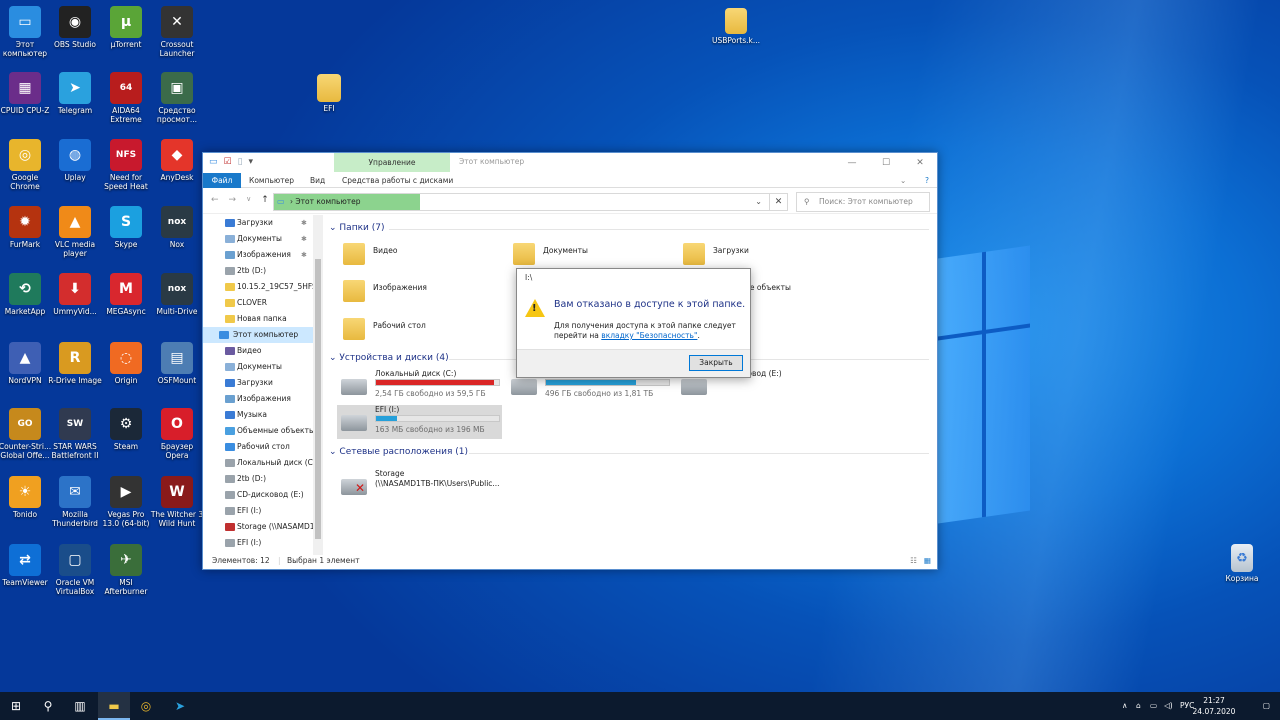 This screenshot has height=720, width=1280. I want to click on up-arrow-icon: ↑, so click(265, 200).